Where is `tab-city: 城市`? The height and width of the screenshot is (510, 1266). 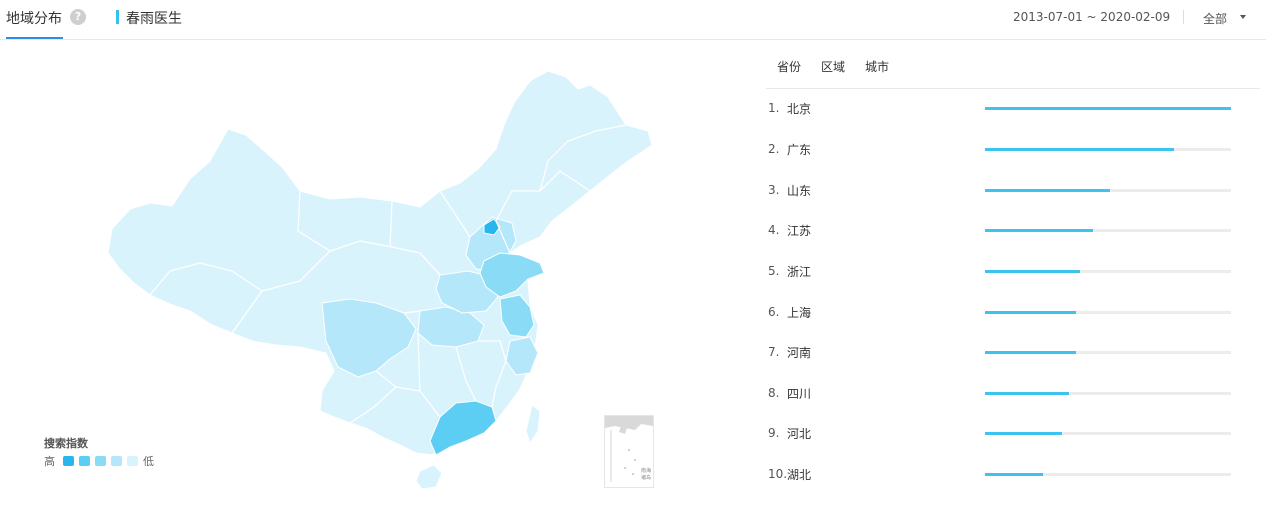 tab-city: 城市 is located at coordinates (877, 66).